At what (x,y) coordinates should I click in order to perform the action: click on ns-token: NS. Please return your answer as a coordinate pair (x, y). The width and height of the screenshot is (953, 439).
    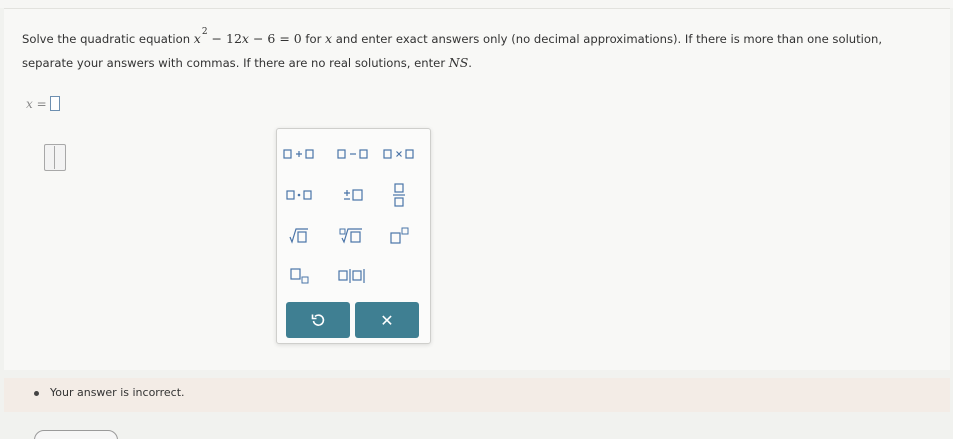
    Looking at the image, I should click on (458, 62).